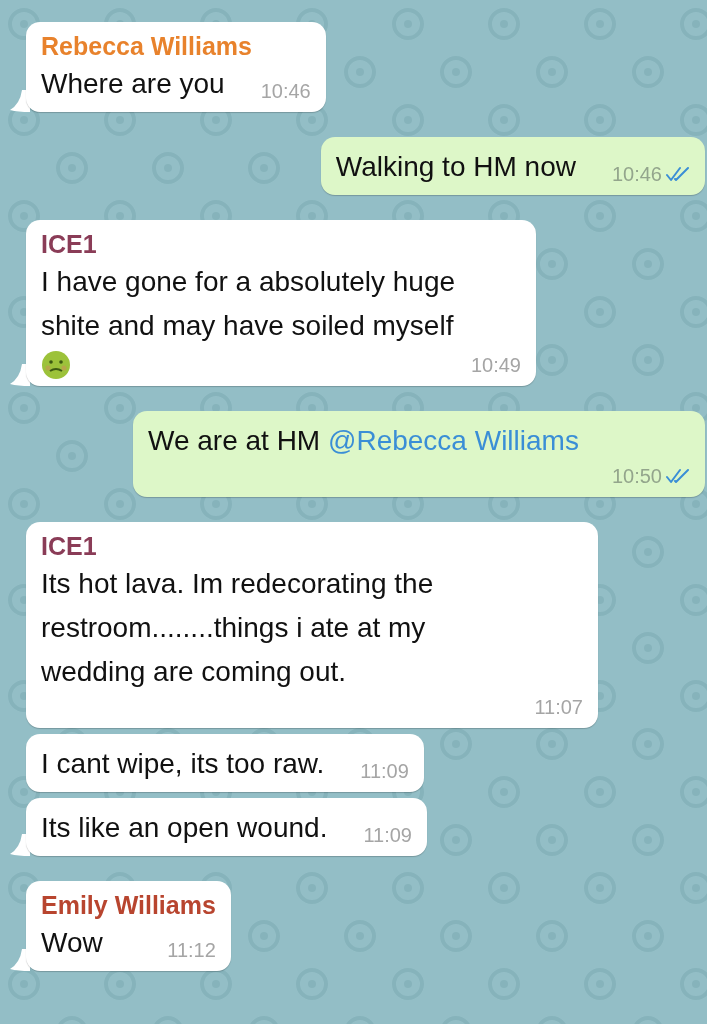 This screenshot has height=1024, width=707. Describe the element at coordinates (128, 905) in the screenshot. I see `sender-name: Emily Williams` at that location.